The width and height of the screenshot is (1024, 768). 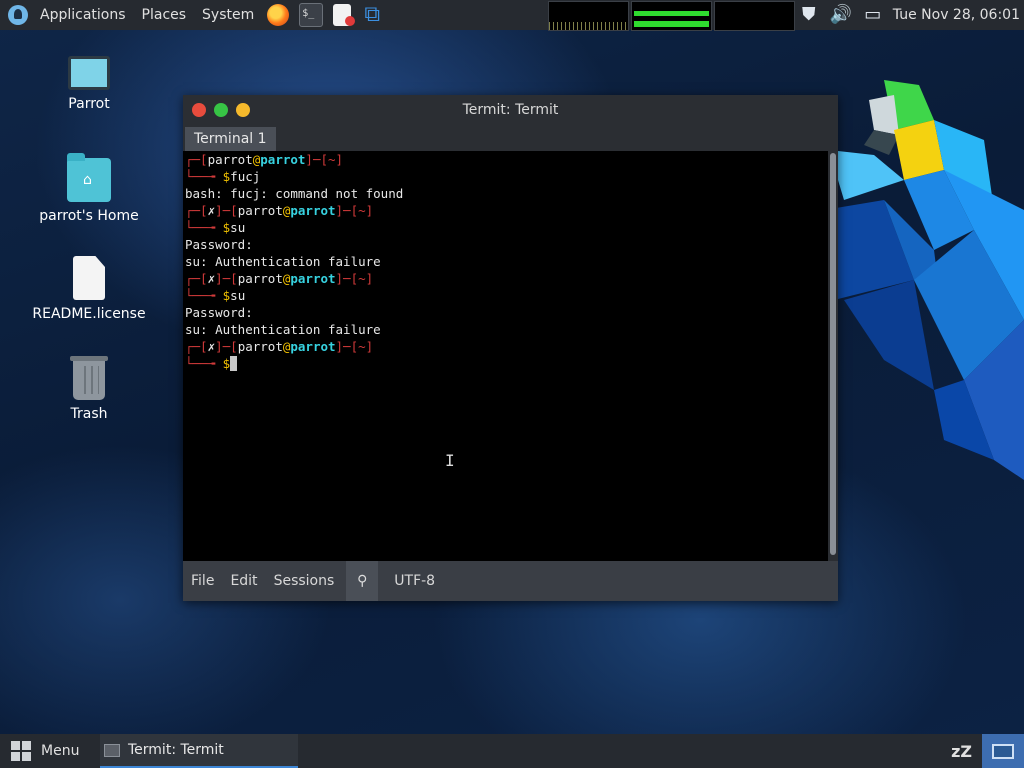 I want to click on taskbar-item-termit: Termit, so click(x=199, y=751).